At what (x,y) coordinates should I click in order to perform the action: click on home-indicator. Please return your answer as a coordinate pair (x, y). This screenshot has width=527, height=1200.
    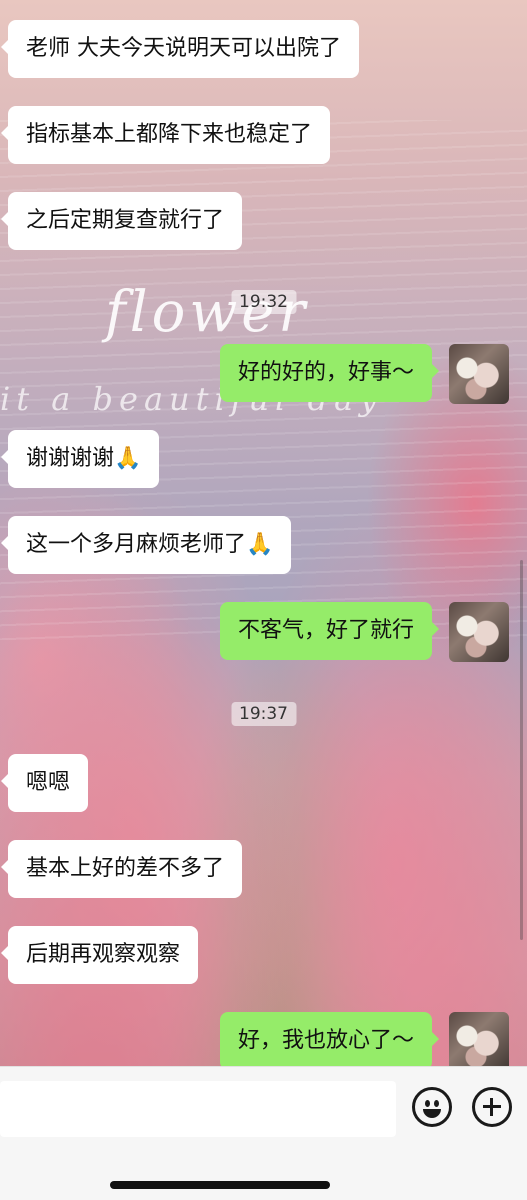
    Looking at the image, I should click on (220, 1185).